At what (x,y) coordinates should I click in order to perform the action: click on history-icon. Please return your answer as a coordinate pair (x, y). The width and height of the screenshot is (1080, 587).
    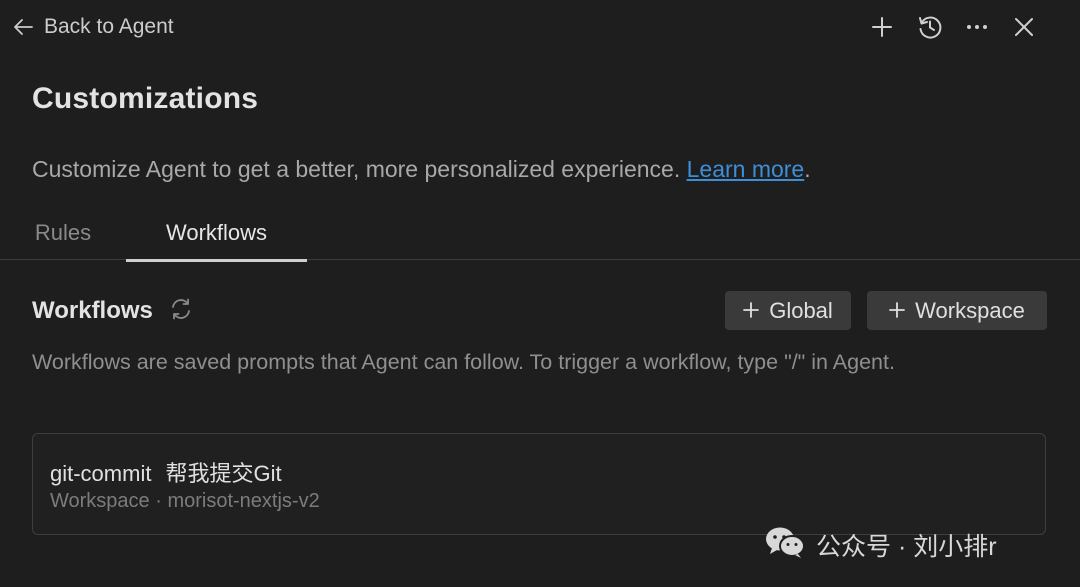
    Looking at the image, I should click on (930, 27).